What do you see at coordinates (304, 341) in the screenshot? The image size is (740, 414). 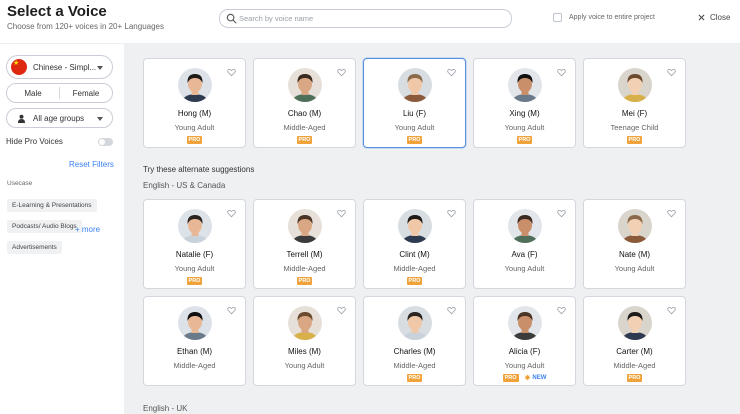 I see `voice-card: Miles (M) Young Adult` at bounding box center [304, 341].